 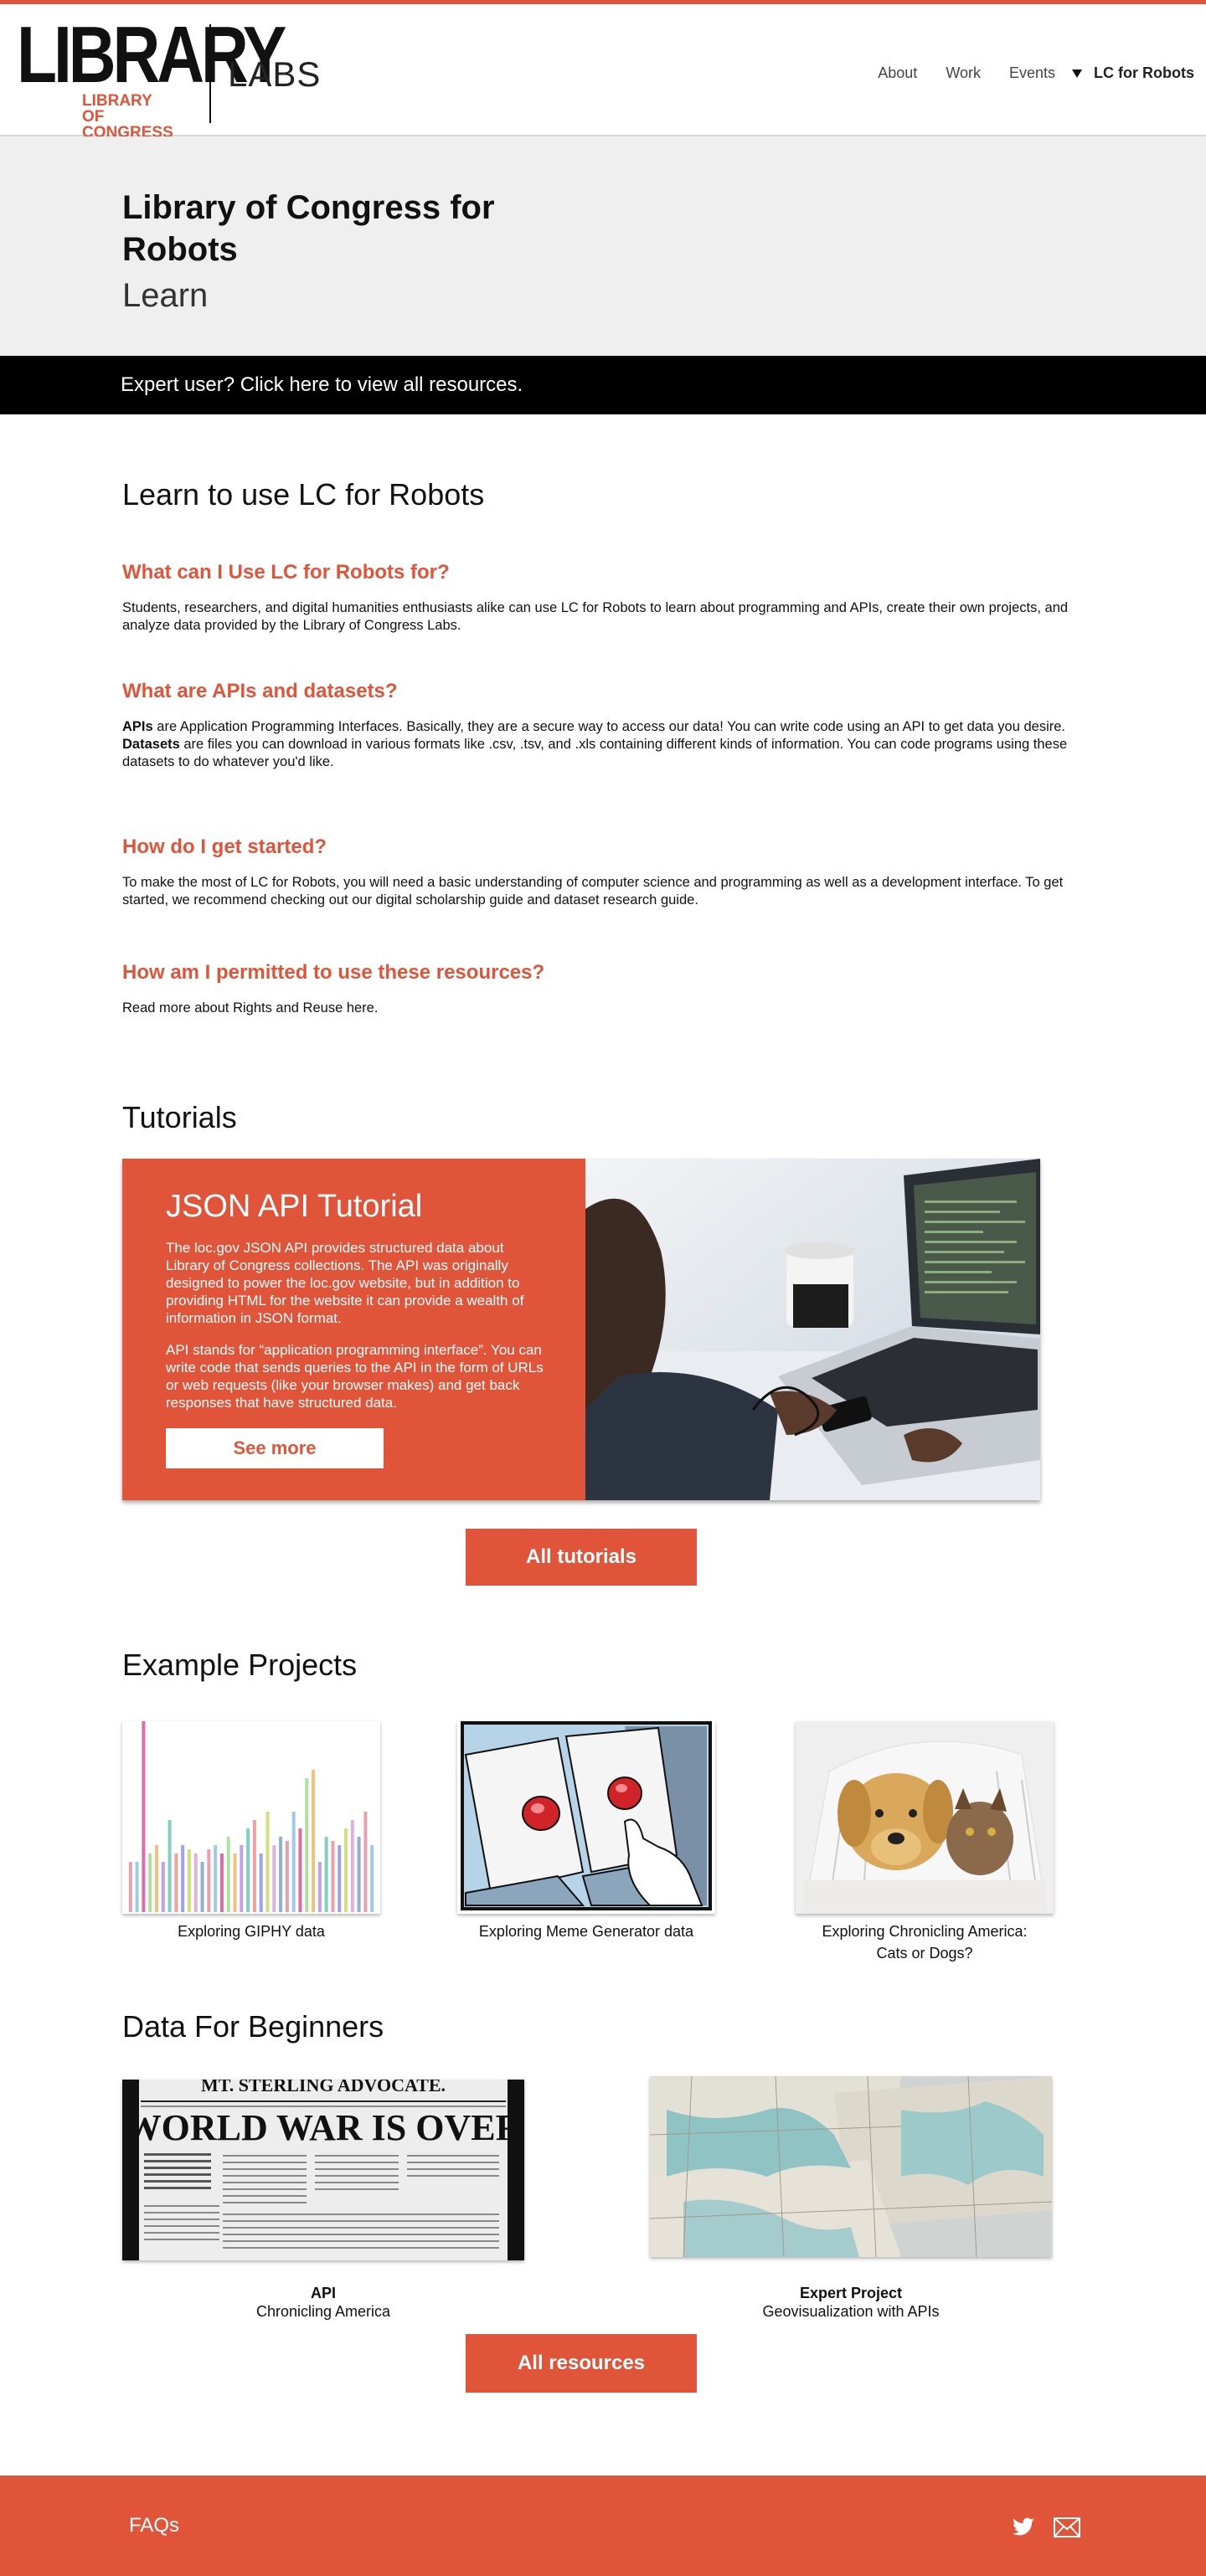 I want to click on laptop-photo-illustration, so click(x=812, y=1329).